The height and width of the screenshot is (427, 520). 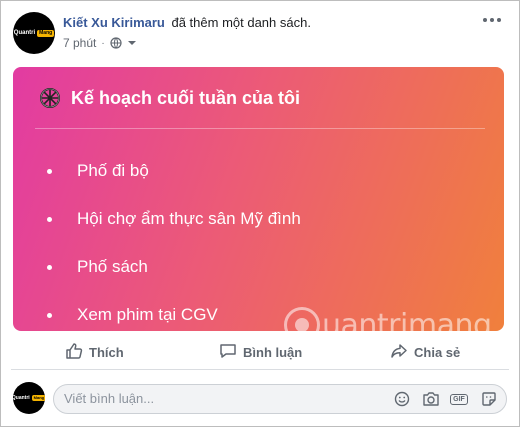 What do you see at coordinates (114, 22) in the screenshot?
I see `author-name-link: Kiết Xu Kirimaru` at bounding box center [114, 22].